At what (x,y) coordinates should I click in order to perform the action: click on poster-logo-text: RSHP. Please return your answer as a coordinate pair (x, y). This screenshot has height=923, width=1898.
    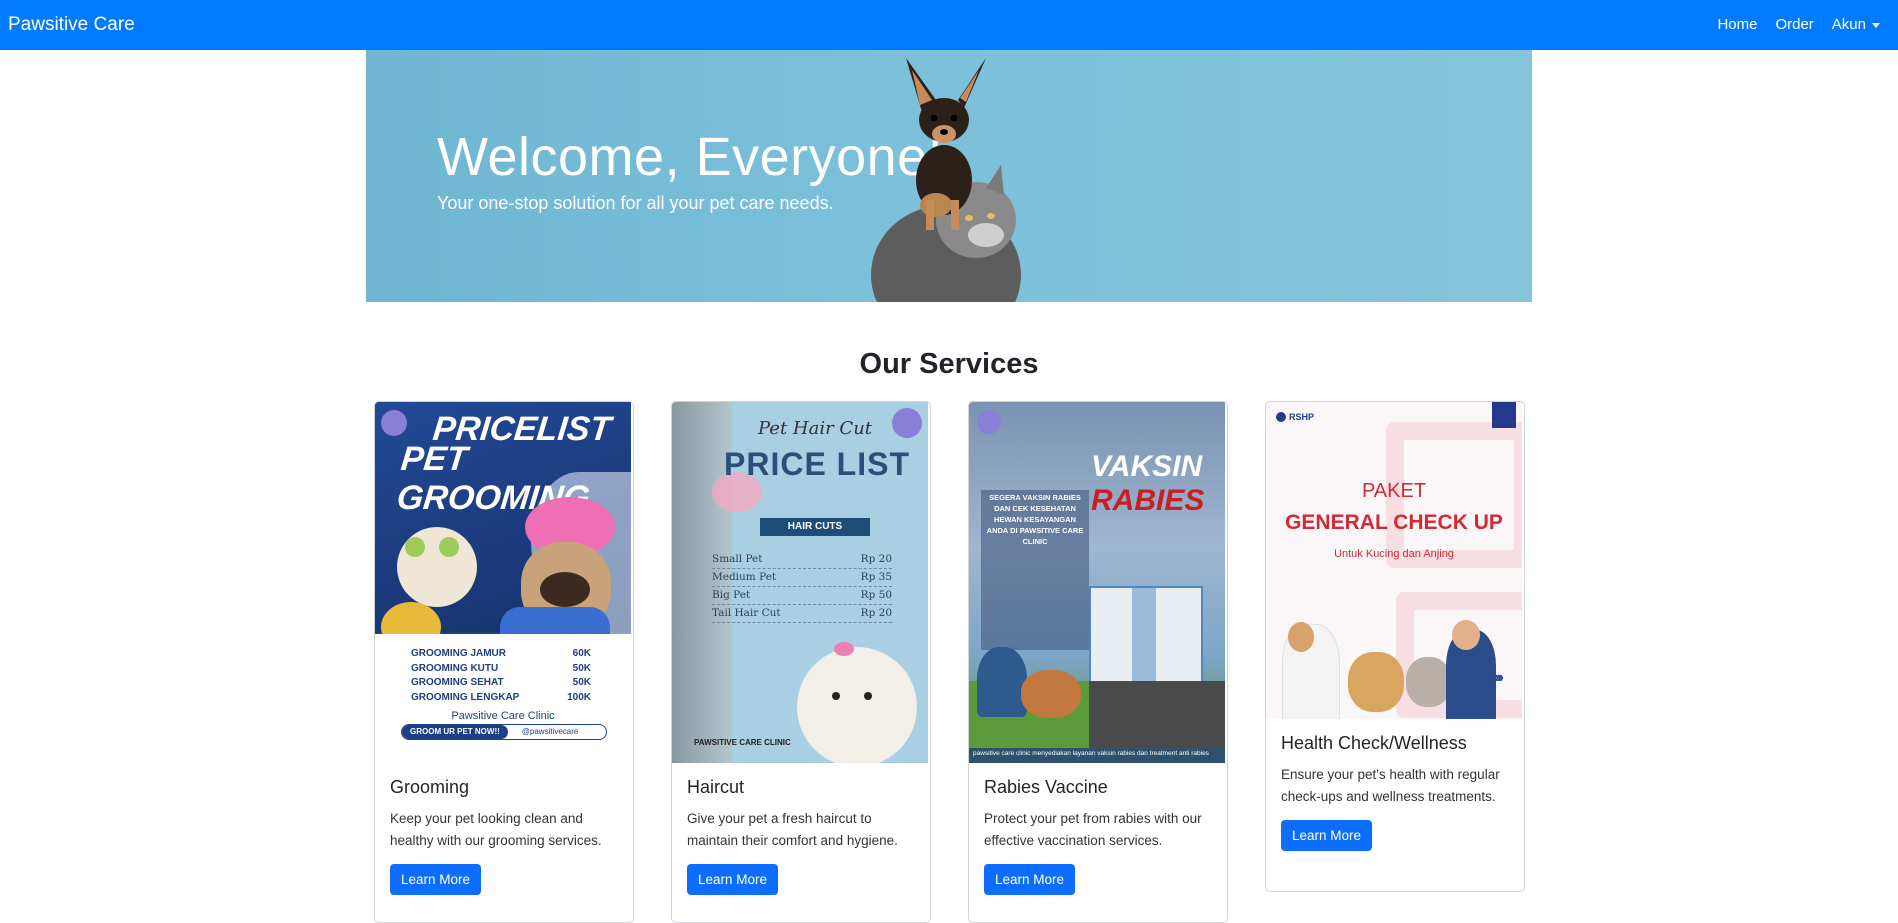
    Looking at the image, I should click on (1302, 417).